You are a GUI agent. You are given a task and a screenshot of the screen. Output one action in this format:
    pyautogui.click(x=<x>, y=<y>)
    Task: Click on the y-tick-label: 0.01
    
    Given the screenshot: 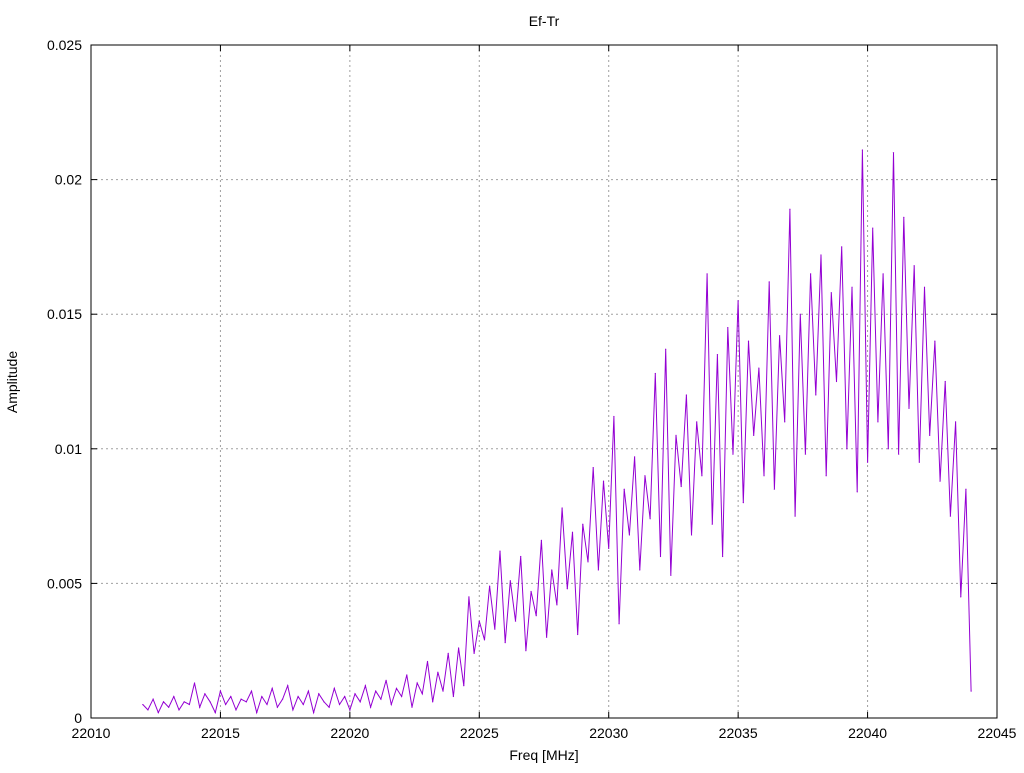 What is the action you would take?
    pyautogui.click(x=68, y=449)
    